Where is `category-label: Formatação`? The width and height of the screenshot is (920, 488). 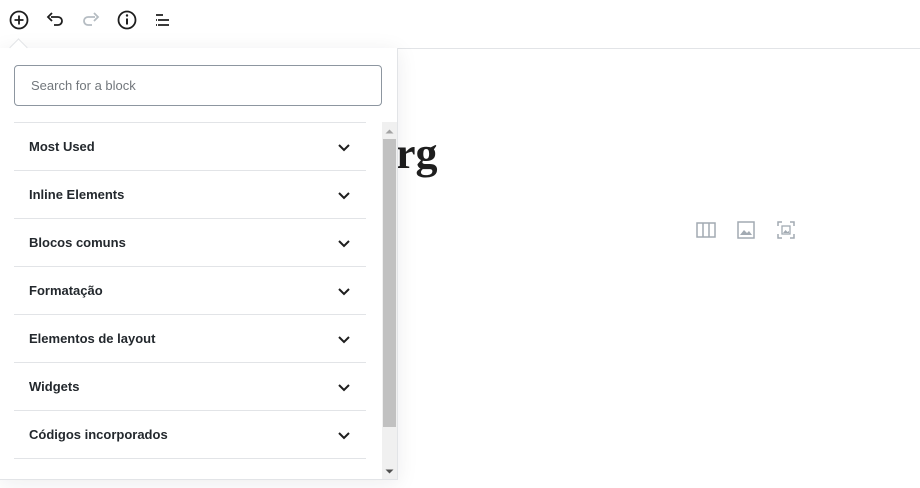
category-label: Formatação is located at coordinates (66, 290).